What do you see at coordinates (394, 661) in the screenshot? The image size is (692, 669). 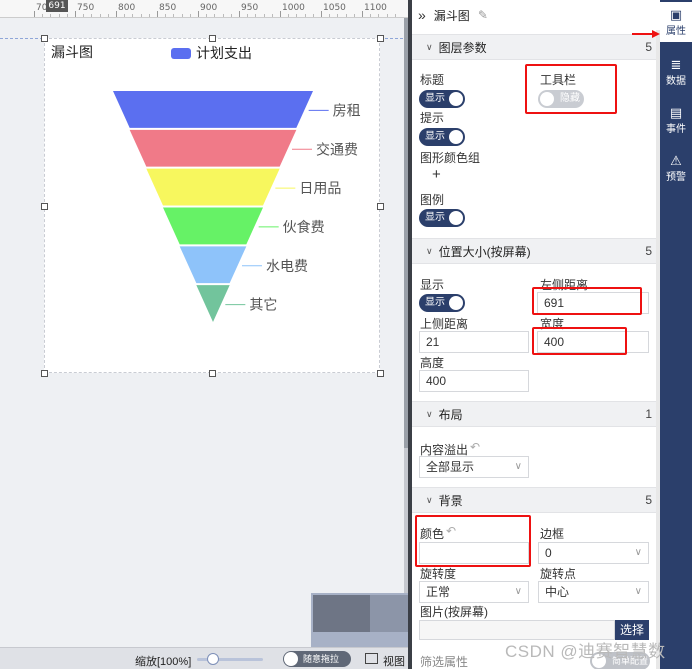 I see `view-label: 视图` at bounding box center [394, 661].